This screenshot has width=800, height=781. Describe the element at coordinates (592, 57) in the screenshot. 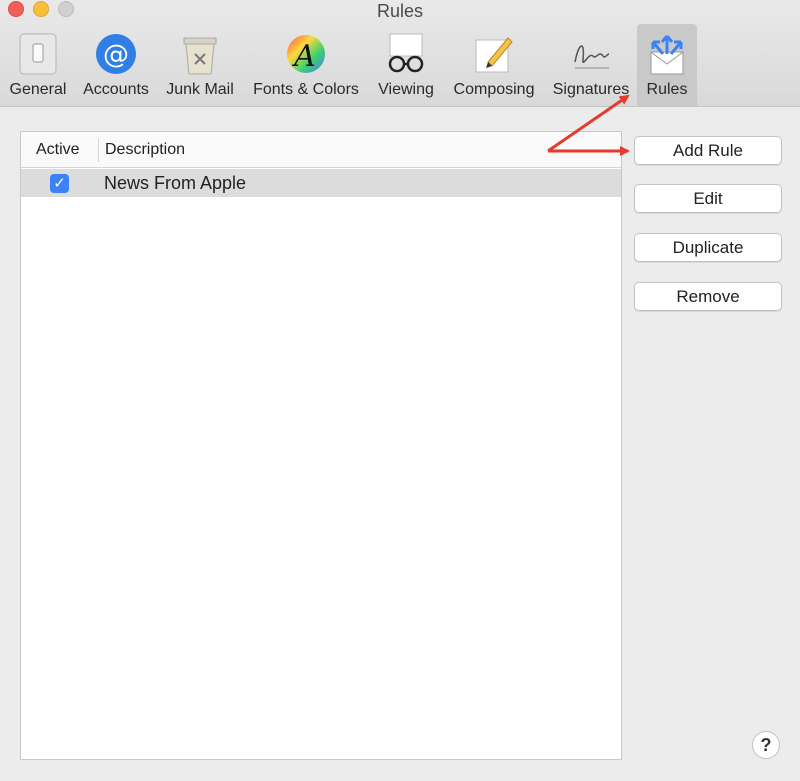

I see `signature-icon` at that location.